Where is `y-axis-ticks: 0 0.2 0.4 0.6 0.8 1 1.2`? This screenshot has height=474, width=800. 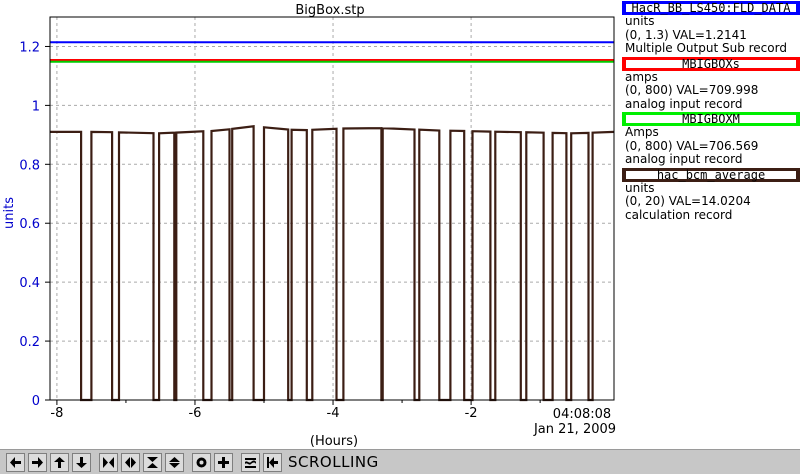 y-axis-ticks: 0 0.2 0.4 0.6 0.8 1 1.2 is located at coordinates (34, 224).